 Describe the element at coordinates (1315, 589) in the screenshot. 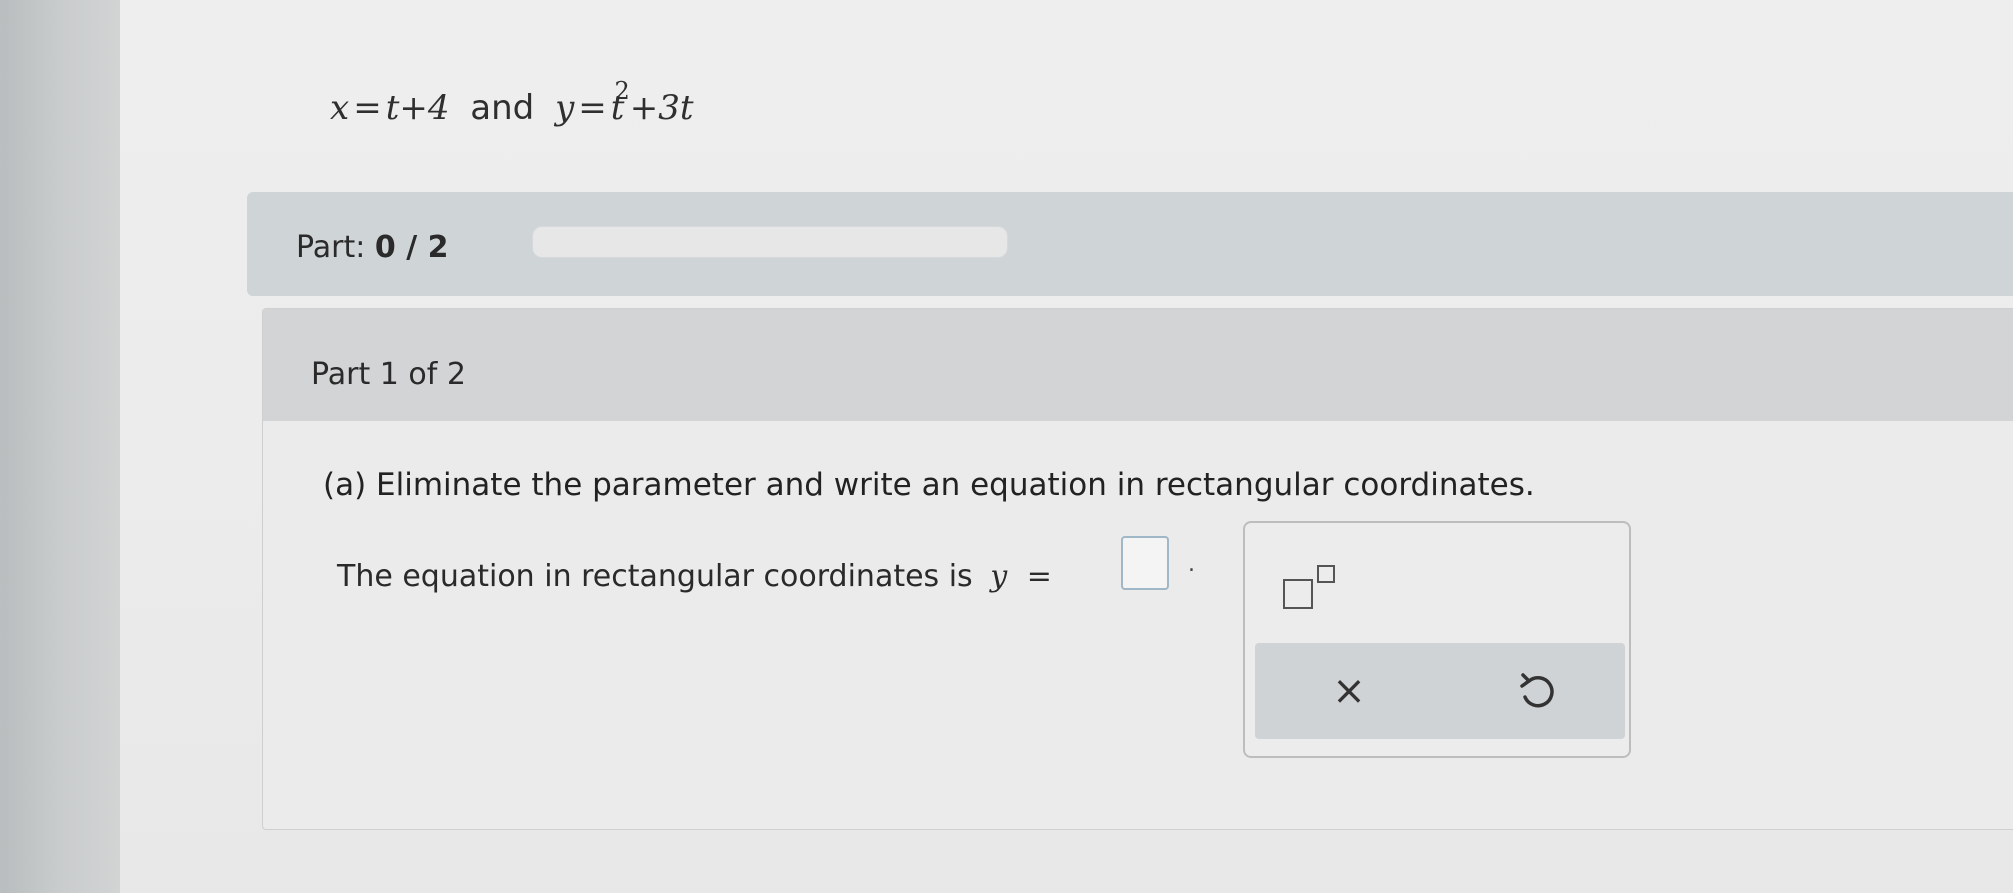

I see `superscript-button` at that location.